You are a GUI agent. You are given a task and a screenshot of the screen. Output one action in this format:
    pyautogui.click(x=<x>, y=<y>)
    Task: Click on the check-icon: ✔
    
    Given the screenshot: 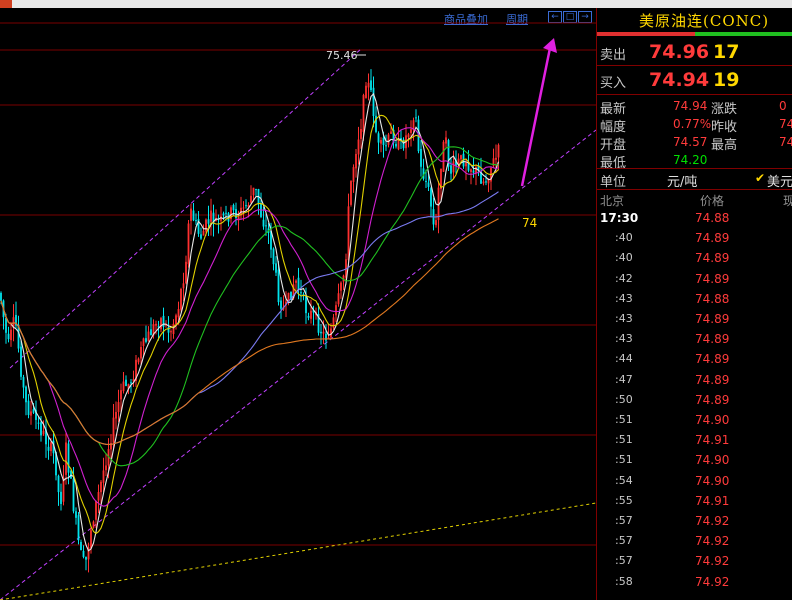 What is the action you would take?
    pyautogui.click(x=760, y=178)
    